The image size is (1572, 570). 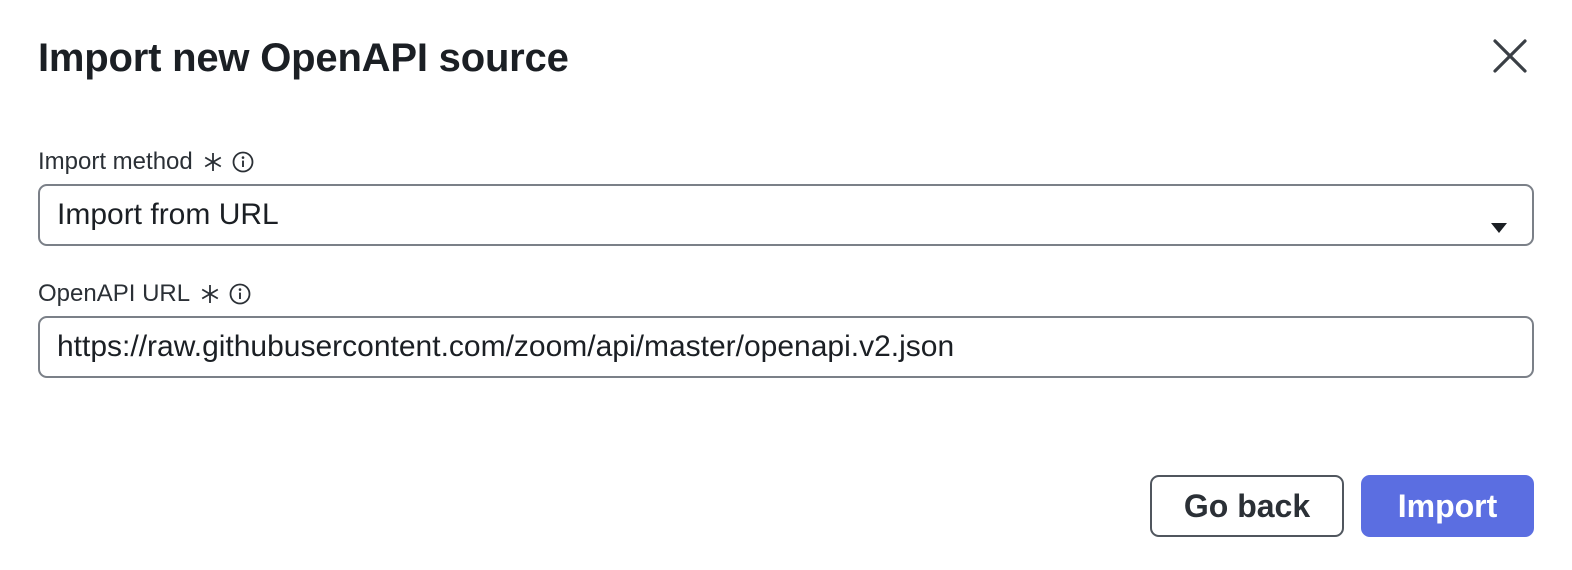 I want to click on caret-down-icon, so click(x=1499, y=225).